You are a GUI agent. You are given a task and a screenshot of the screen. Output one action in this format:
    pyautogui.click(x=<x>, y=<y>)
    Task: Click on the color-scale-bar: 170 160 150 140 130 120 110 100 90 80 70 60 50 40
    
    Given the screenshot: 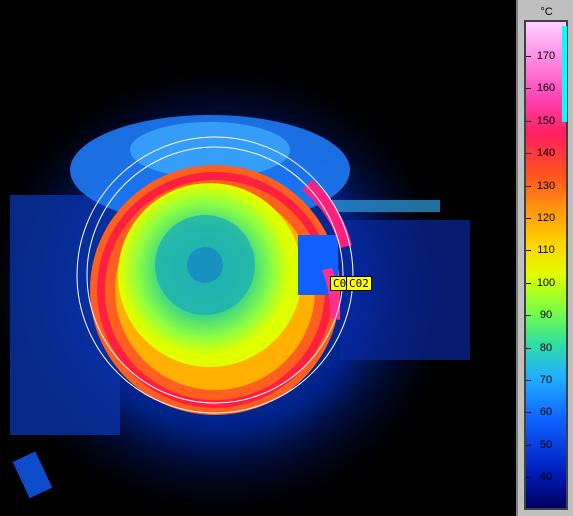 What is the action you would take?
    pyautogui.click(x=546, y=265)
    